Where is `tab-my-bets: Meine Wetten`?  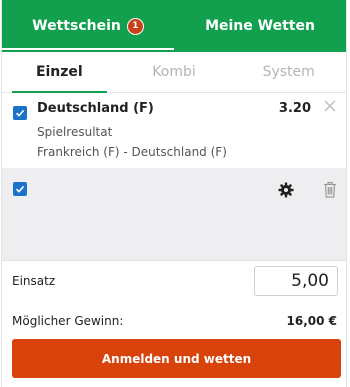
tab-my-bets: Meine Wetten is located at coordinates (260, 26).